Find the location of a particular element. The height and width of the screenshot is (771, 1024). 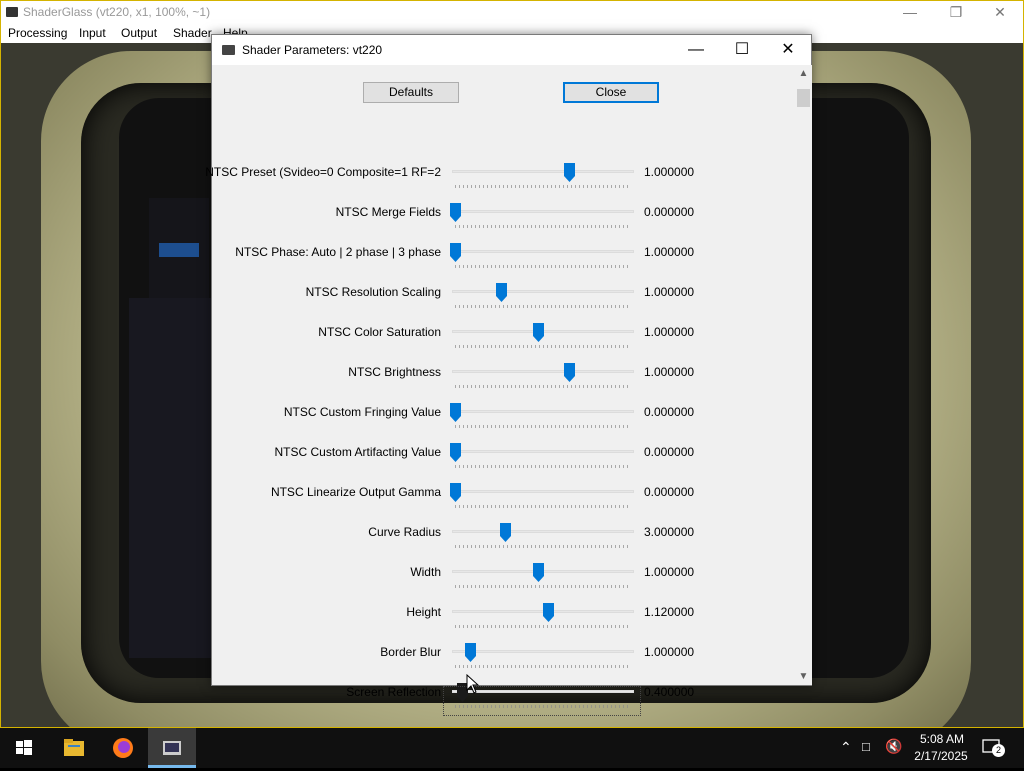

param-label: Border Blur is located at coordinates (410, 652).